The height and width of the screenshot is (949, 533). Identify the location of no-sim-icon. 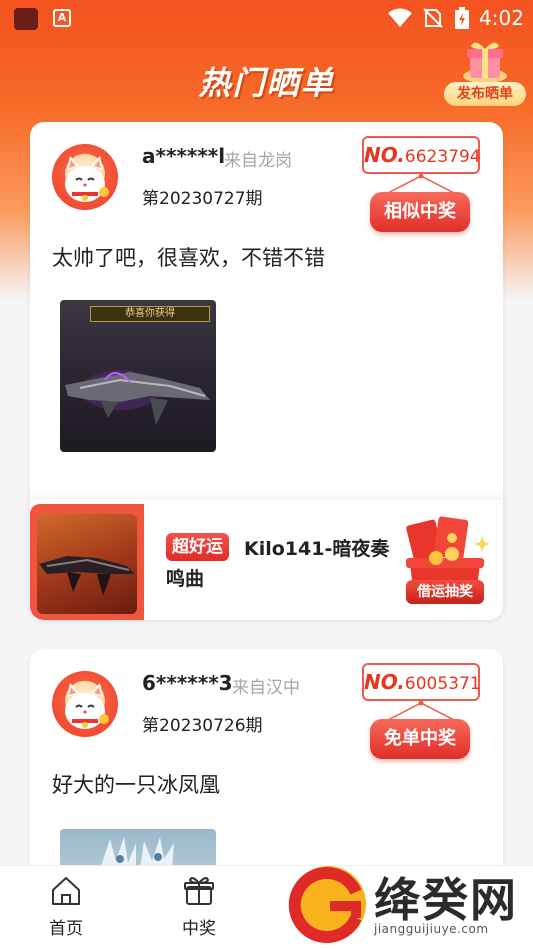
(433, 18).